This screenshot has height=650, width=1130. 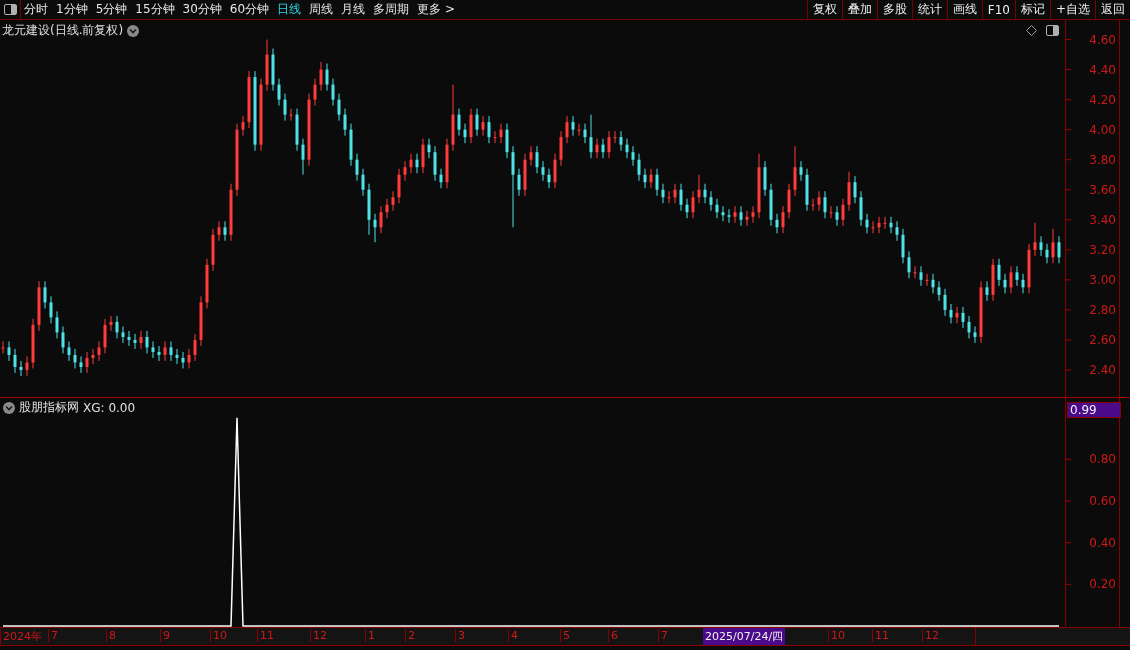 What do you see at coordinates (321, 9) in the screenshot?
I see `period-tab: 周线` at bounding box center [321, 9].